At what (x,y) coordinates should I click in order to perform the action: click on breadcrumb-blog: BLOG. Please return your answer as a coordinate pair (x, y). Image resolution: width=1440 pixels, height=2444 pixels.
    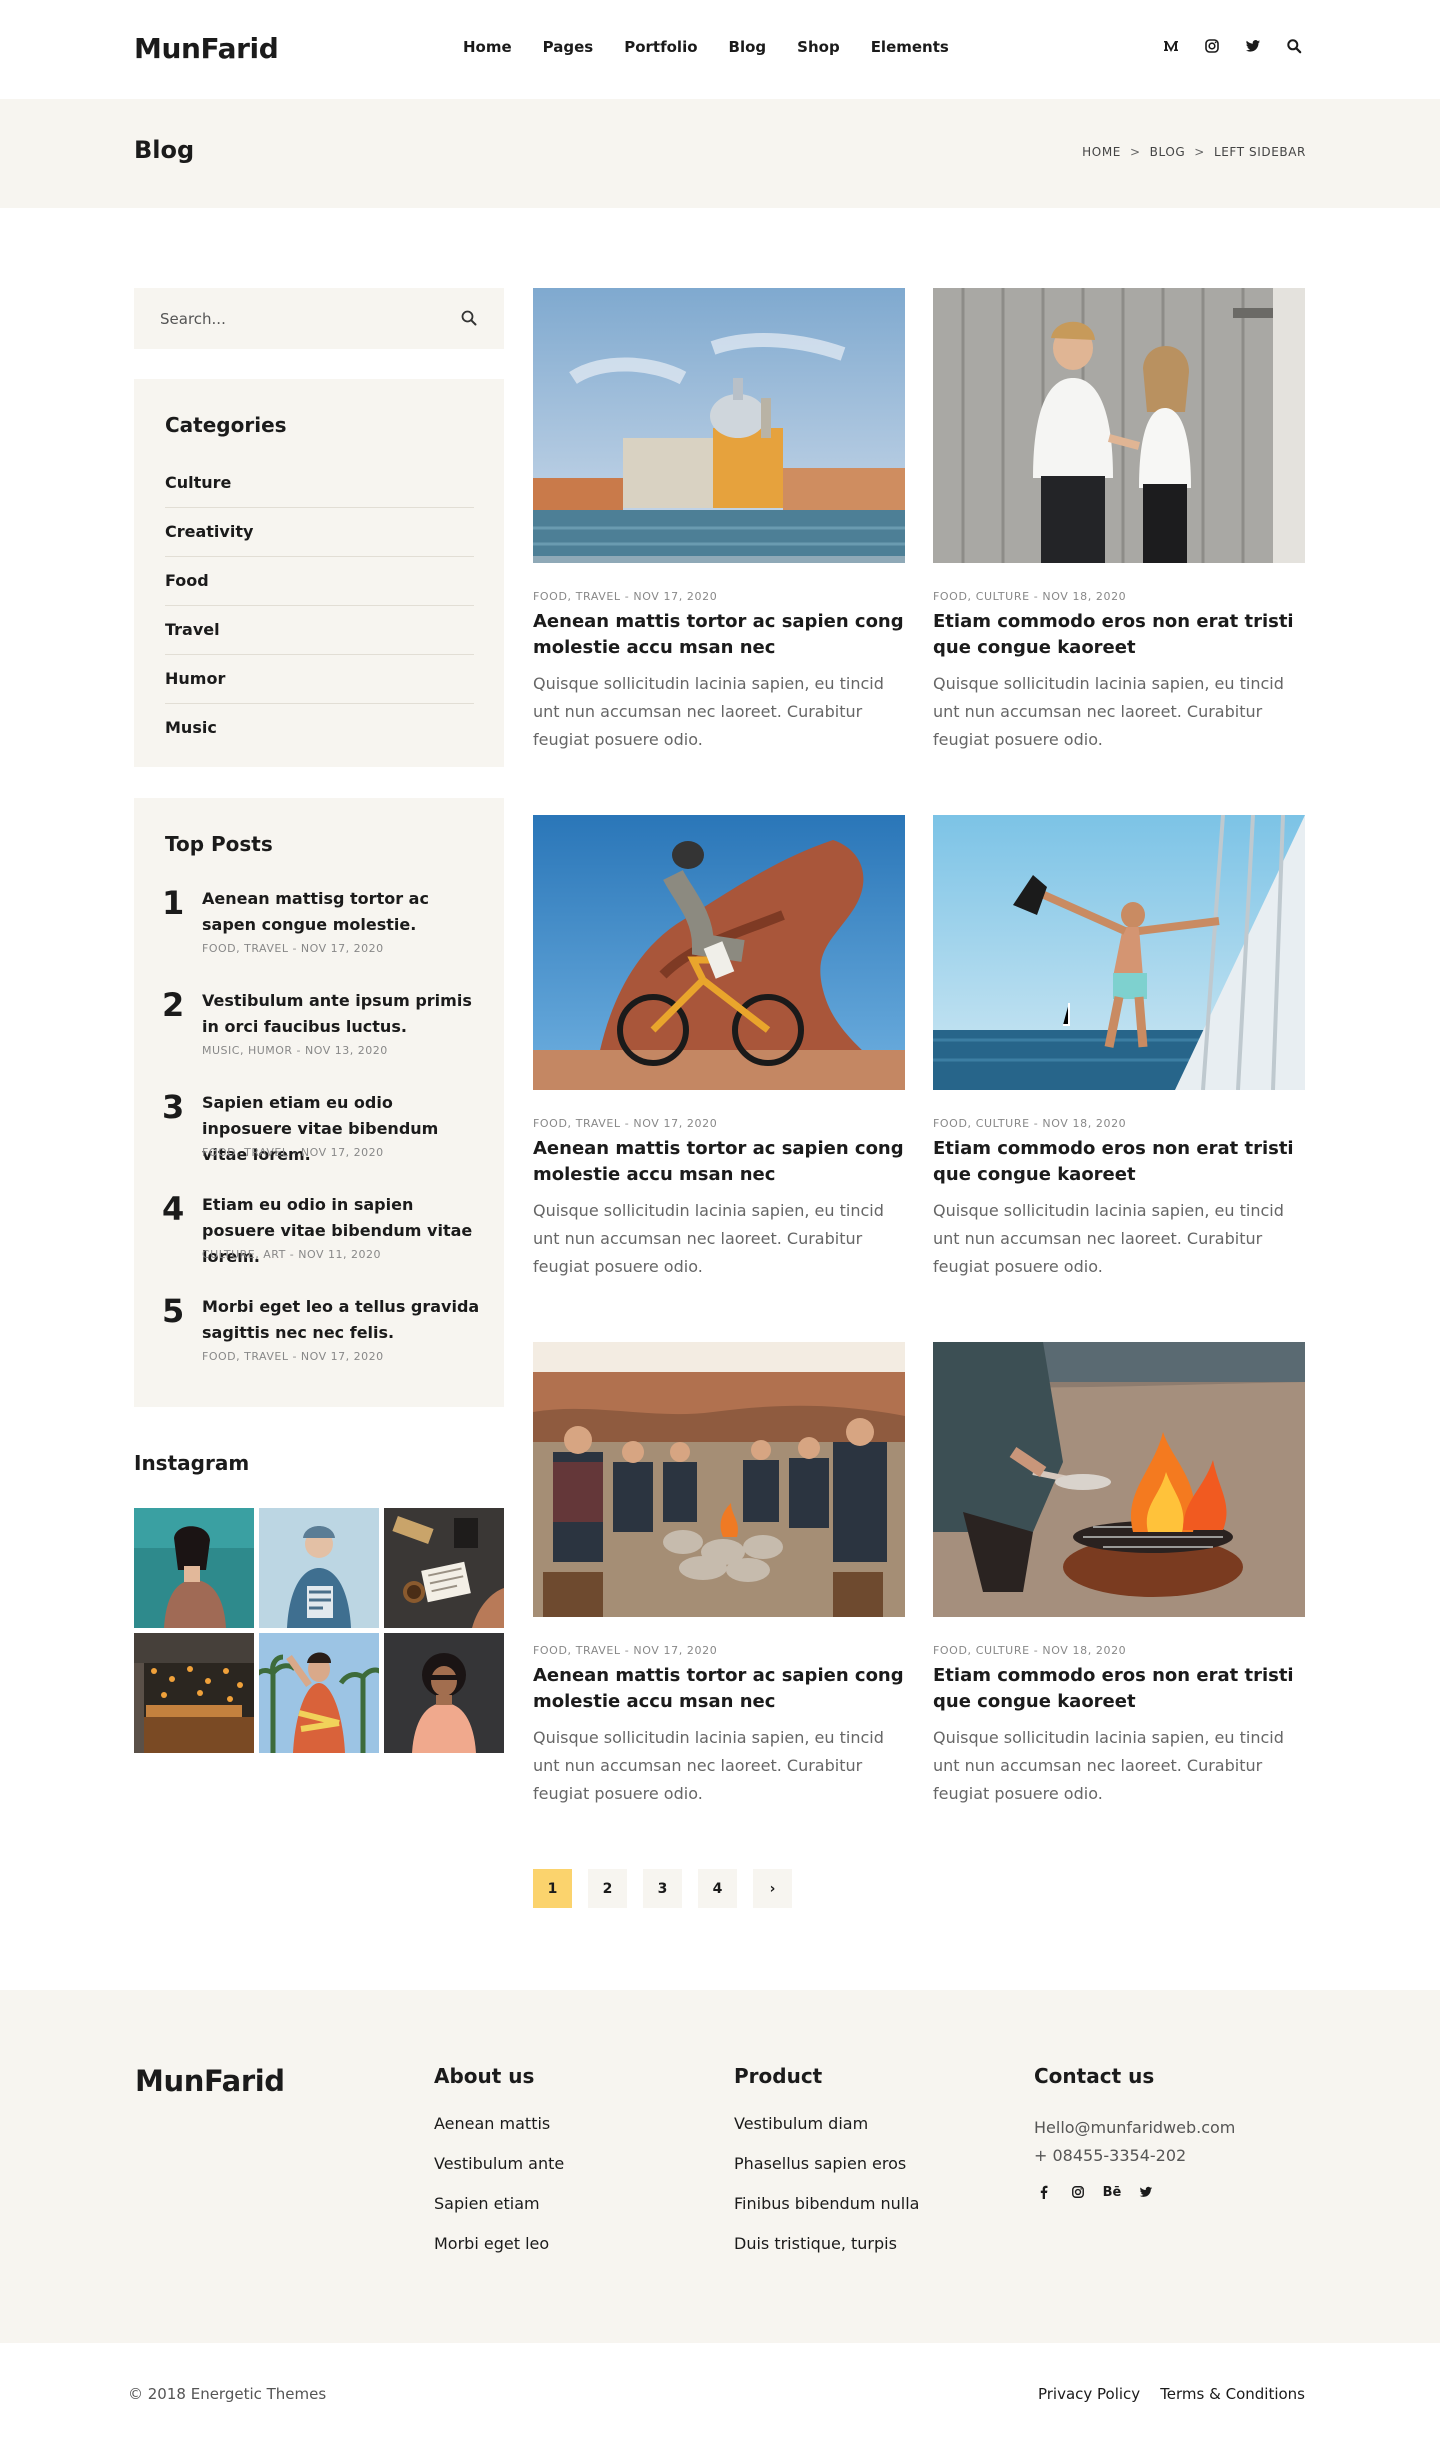
    Looking at the image, I should click on (1168, 152).